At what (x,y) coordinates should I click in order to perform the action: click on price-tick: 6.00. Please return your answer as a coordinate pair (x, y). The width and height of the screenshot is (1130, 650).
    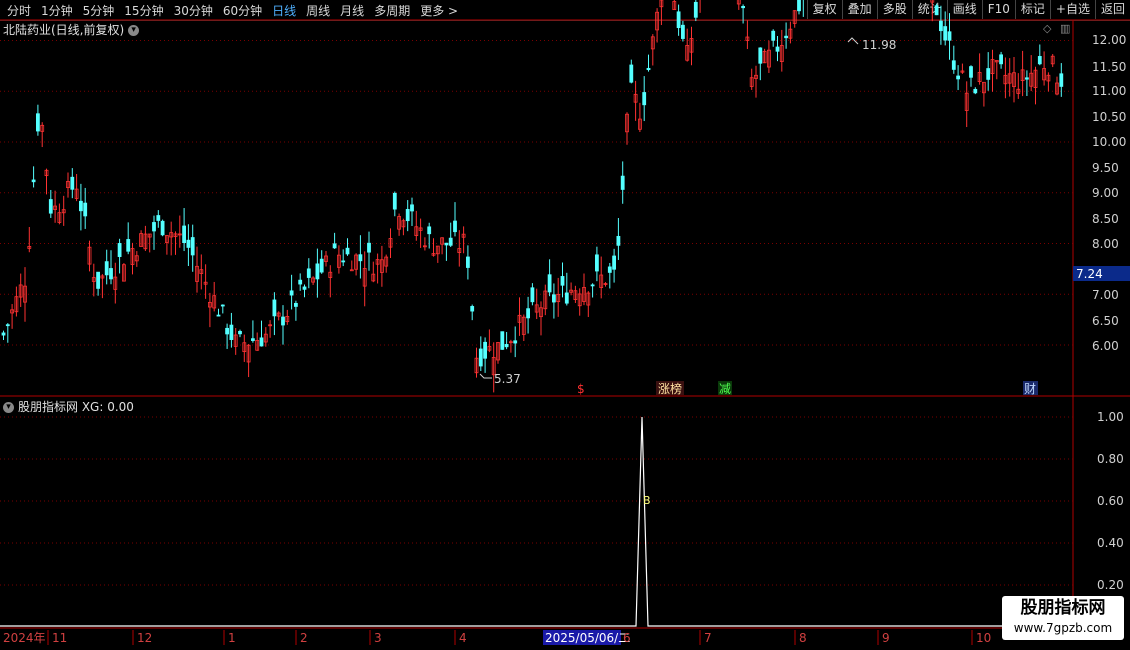
    Looking at the image, I should click on (1105, 346).